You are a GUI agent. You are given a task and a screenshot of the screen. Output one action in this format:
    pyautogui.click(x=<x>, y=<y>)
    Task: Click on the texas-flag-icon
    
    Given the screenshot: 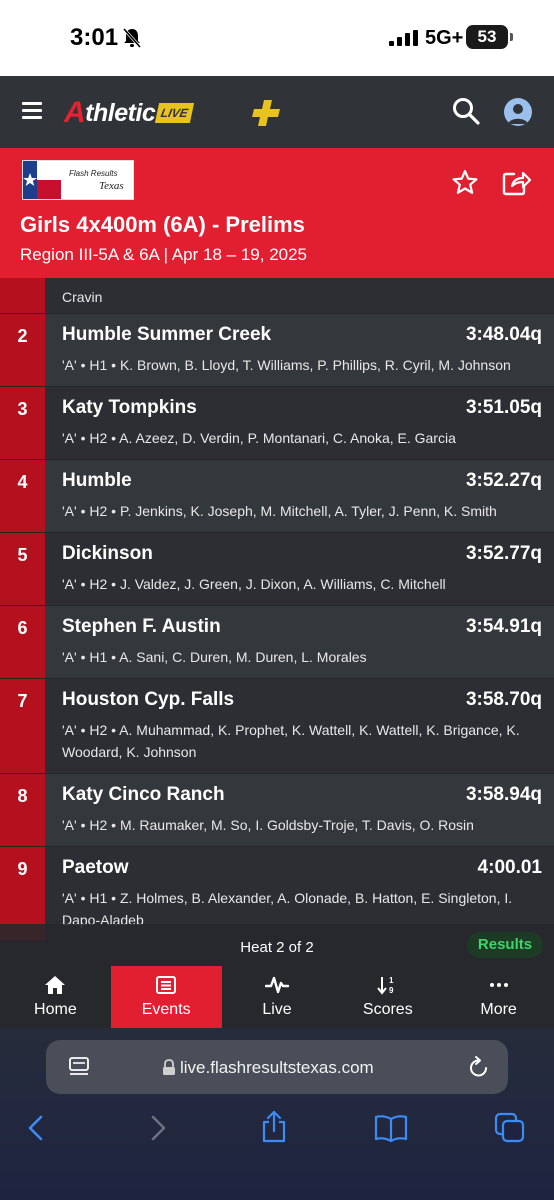 What is the action you would take?
    pyautogui.click(x=42, y=180)
    